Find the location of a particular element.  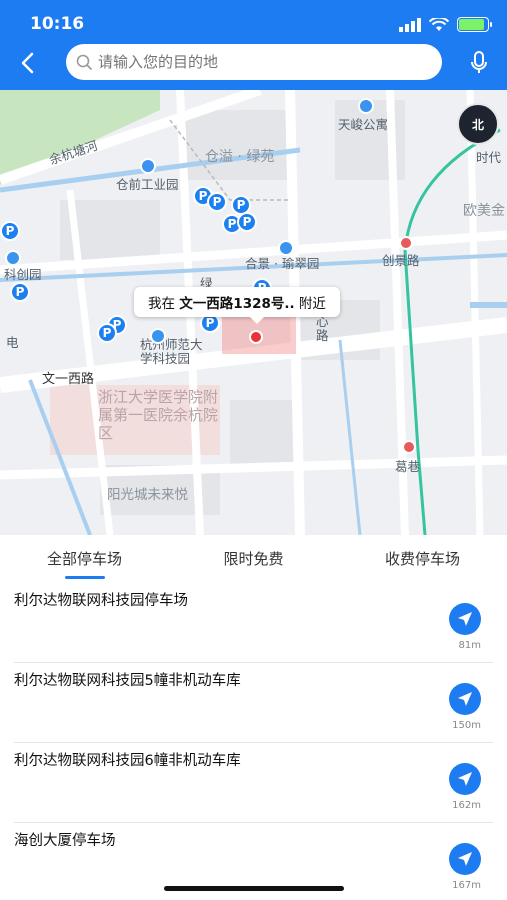

callout-address: 文一西路1328号.. is located at coordinates (237, 304).